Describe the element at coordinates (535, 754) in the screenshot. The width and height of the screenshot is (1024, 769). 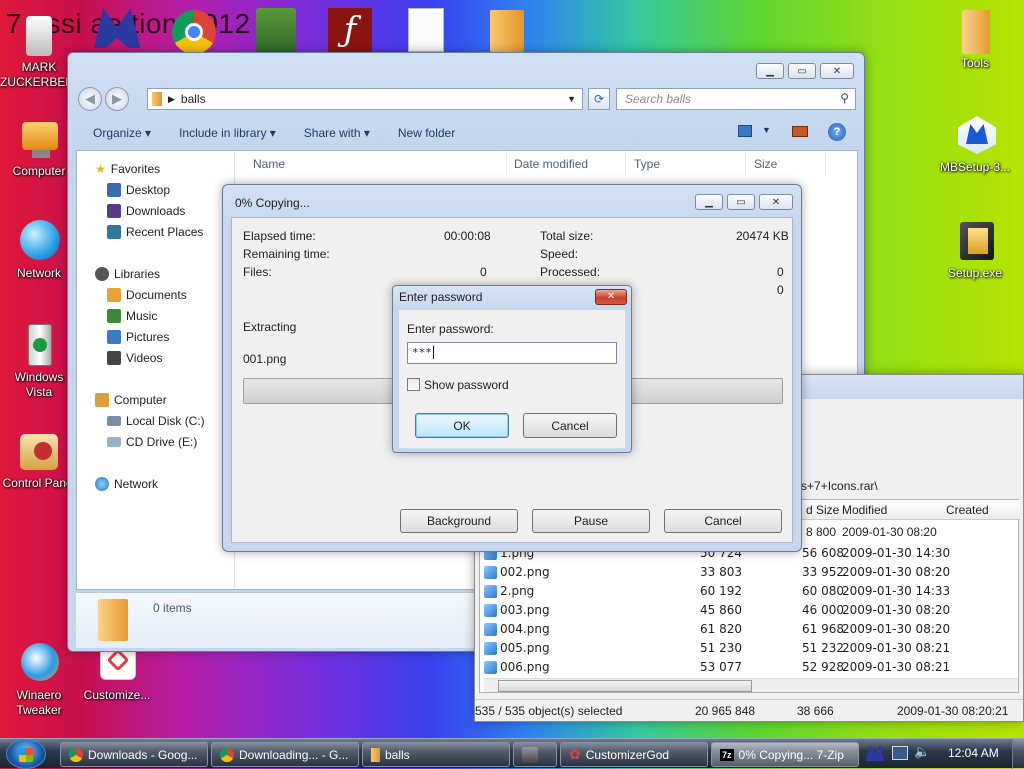
I see `taskbar-button-archive` at that location.